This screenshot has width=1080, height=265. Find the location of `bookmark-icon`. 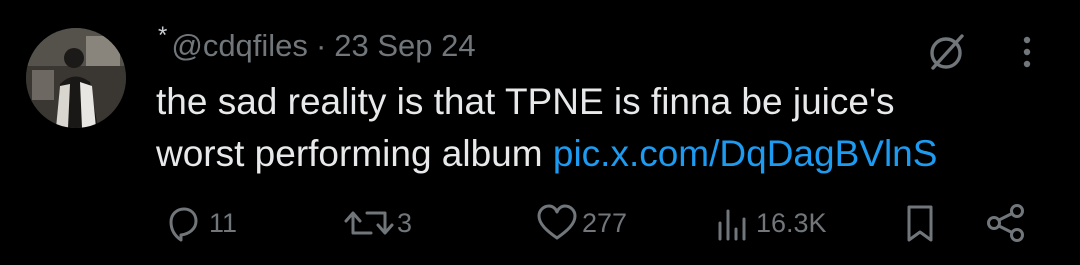

bookmark-icon is located at coordinates (920, 223).